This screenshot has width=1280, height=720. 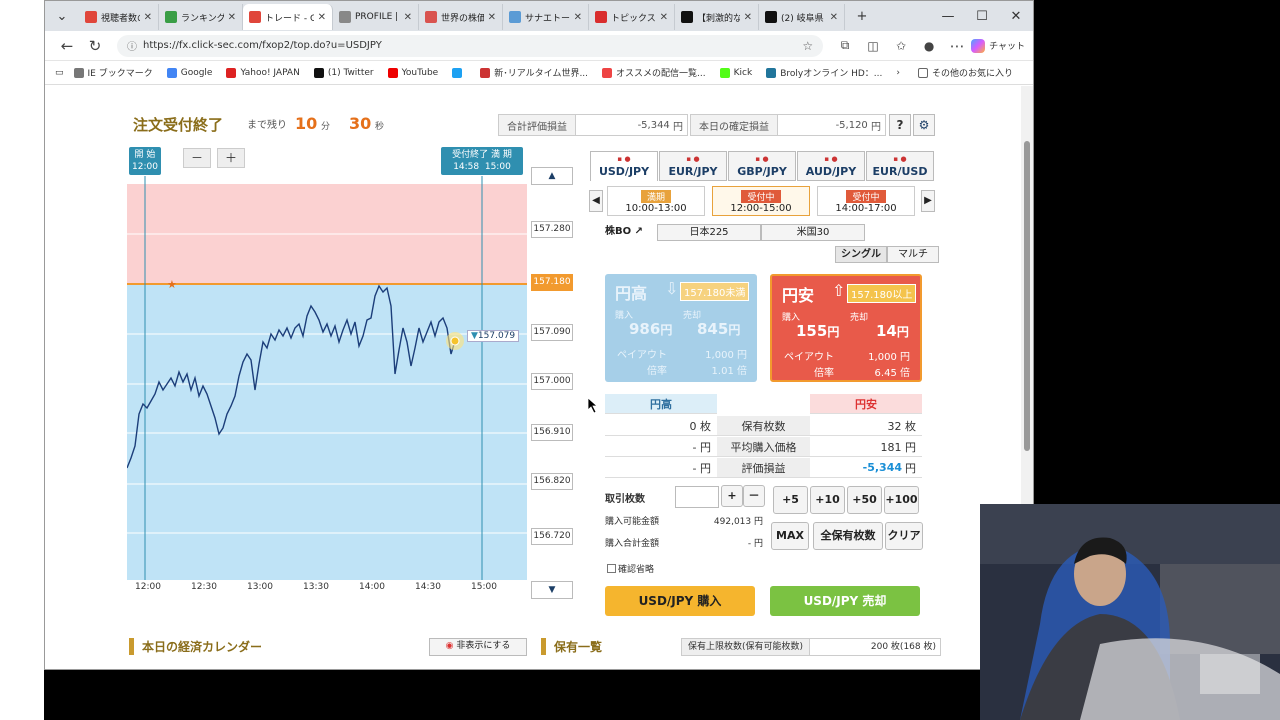 I want to click on copilot-button: チャット, so click(x=998, y=45).